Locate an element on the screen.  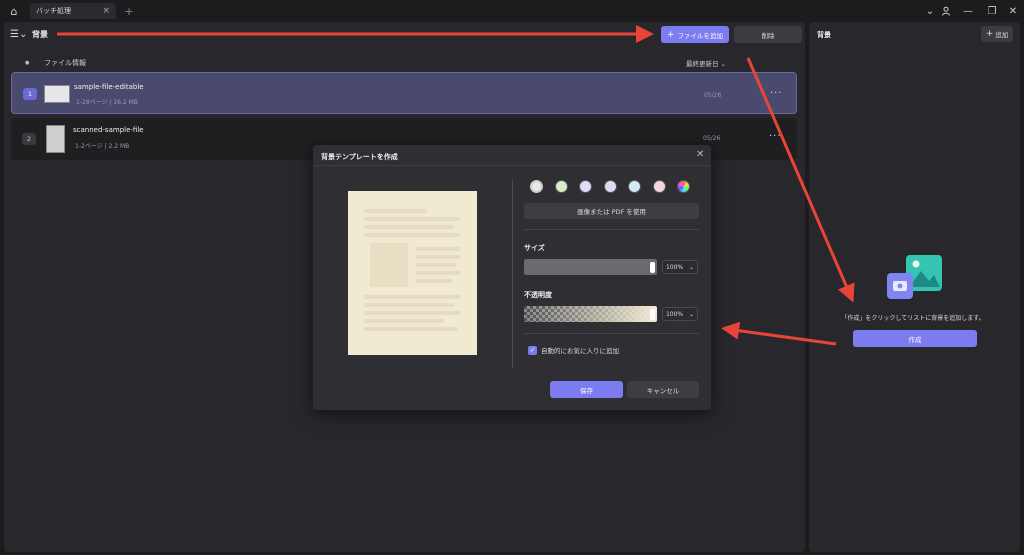
tab-close-icon: × is located at coordinates (106, 11).